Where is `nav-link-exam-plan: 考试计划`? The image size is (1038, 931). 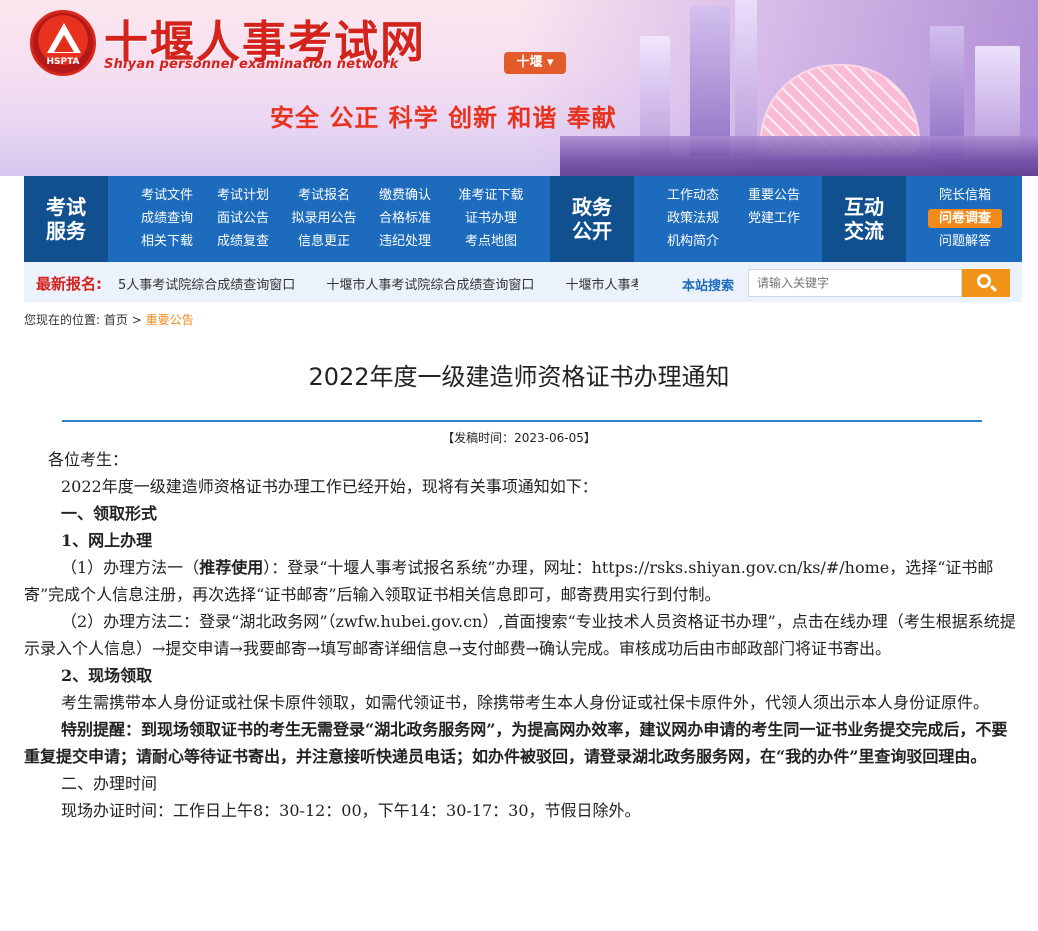 nav-link-exam-plan: 考试计划 is located at coordinates (243, 195).